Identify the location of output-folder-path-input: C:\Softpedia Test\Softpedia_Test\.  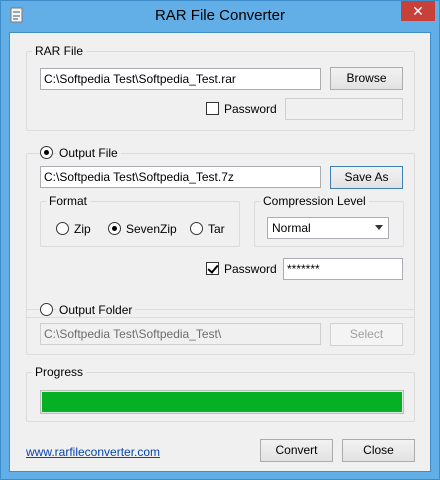
(180, 334).